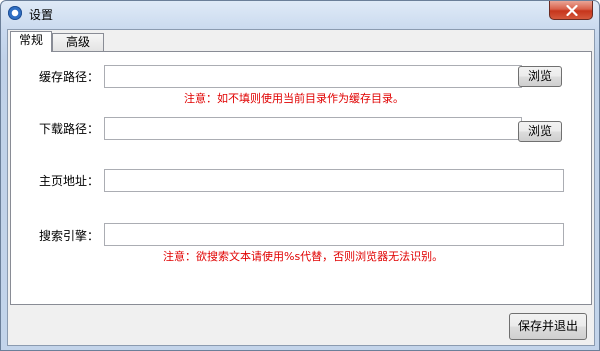  What do you see at coordinates (294, 98) in the screenshot?
I see `cache-path-note: 注意：如不填则使用当前目录作为缓存目录。` at bounding box center [294, 98].